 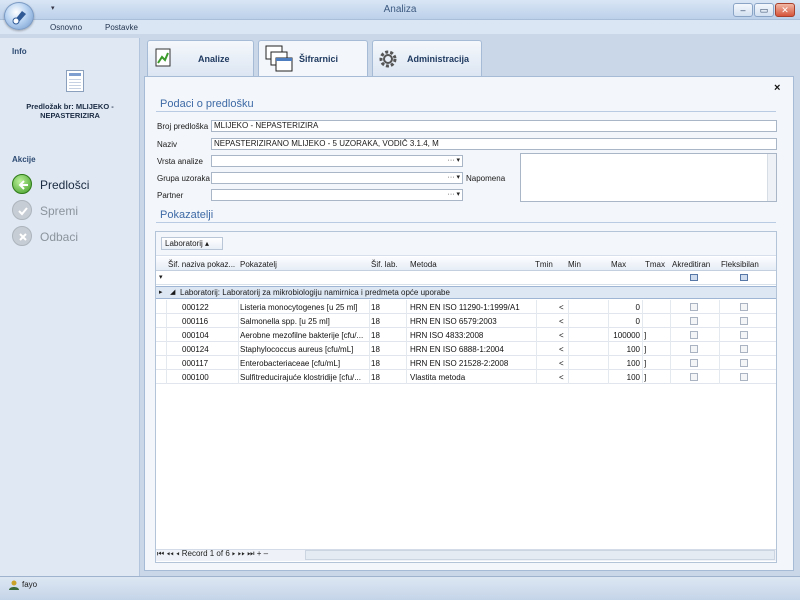 I want to click on group-by-panel, so click(x=466, y=244).